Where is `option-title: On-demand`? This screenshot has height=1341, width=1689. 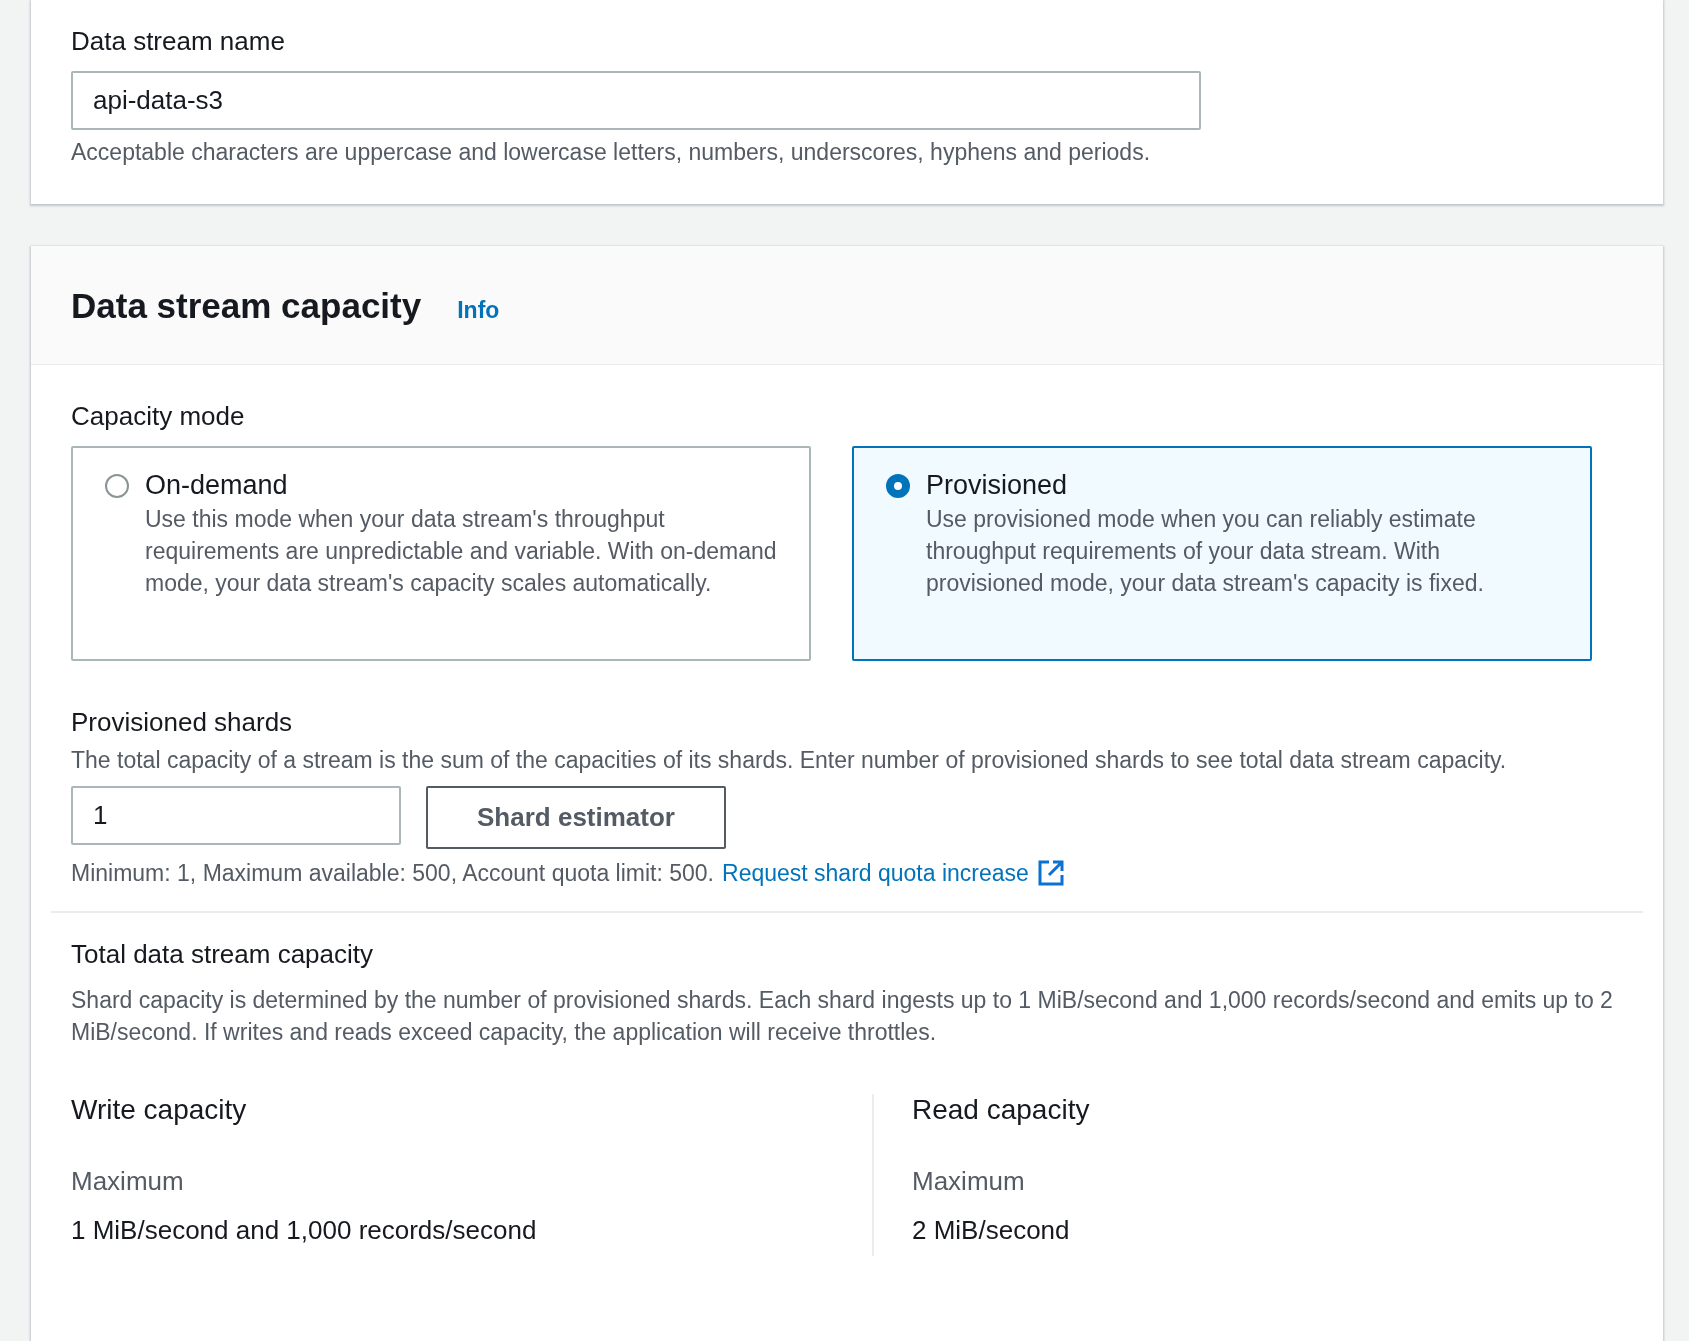 option-title: On-demand is located at coordinates (217, 485).